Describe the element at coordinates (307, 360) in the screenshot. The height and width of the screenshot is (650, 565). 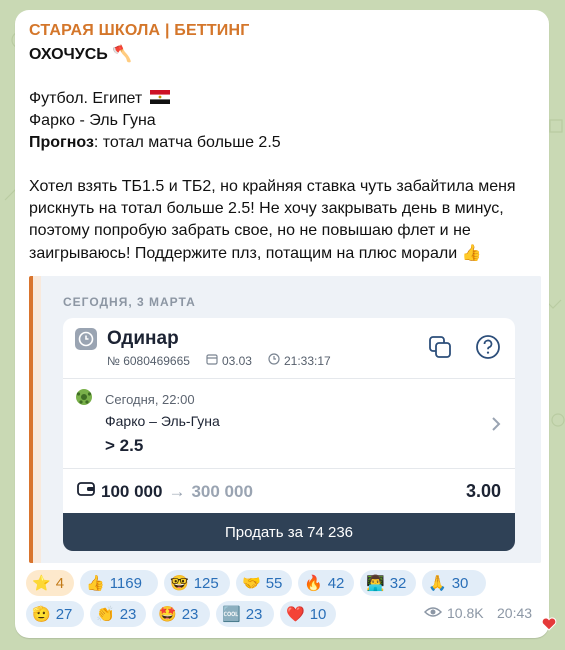
I see `bet-time: 21:33:17` at that location.